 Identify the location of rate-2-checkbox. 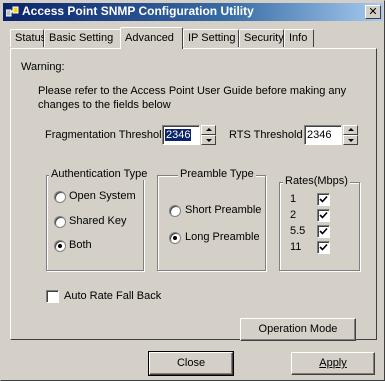
(323, 215).